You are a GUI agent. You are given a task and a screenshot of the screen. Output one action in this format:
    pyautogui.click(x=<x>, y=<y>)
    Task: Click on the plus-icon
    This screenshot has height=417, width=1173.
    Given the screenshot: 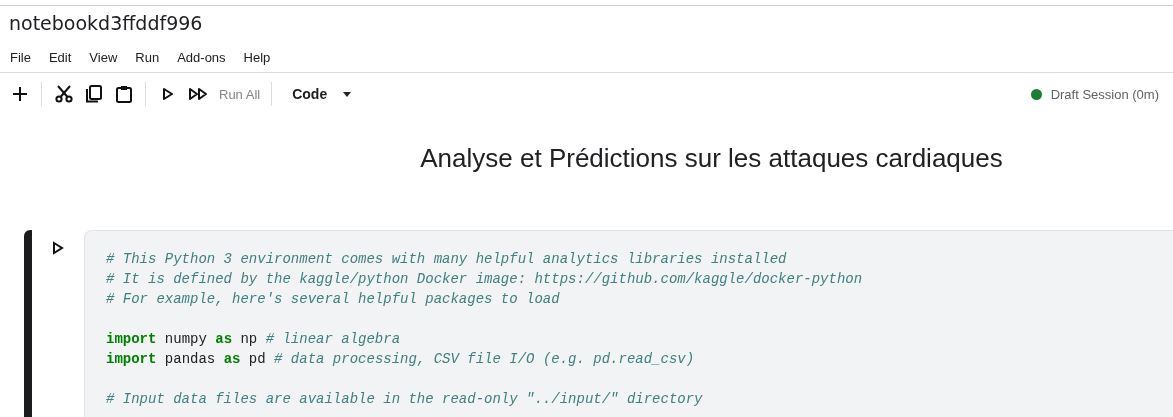 What is the action you would take?
    pyautogui.click(x=20, y=94)
    